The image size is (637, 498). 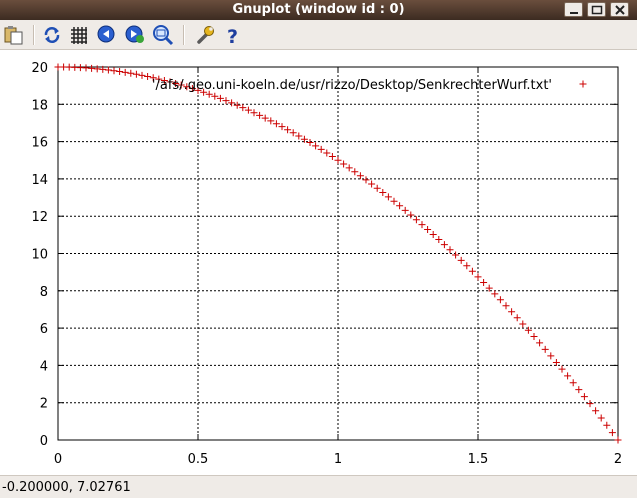 What do you see at coordinates (618, 459) in the screenshot?
I see `x-tick-label: 2` at bounding box center [618, 459].